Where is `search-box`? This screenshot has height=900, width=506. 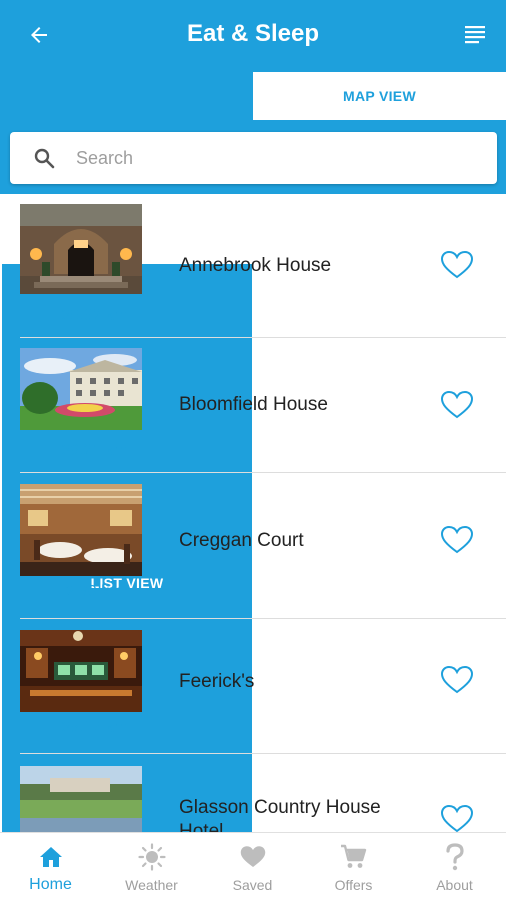 search-box is located at coordinates (253, 158).